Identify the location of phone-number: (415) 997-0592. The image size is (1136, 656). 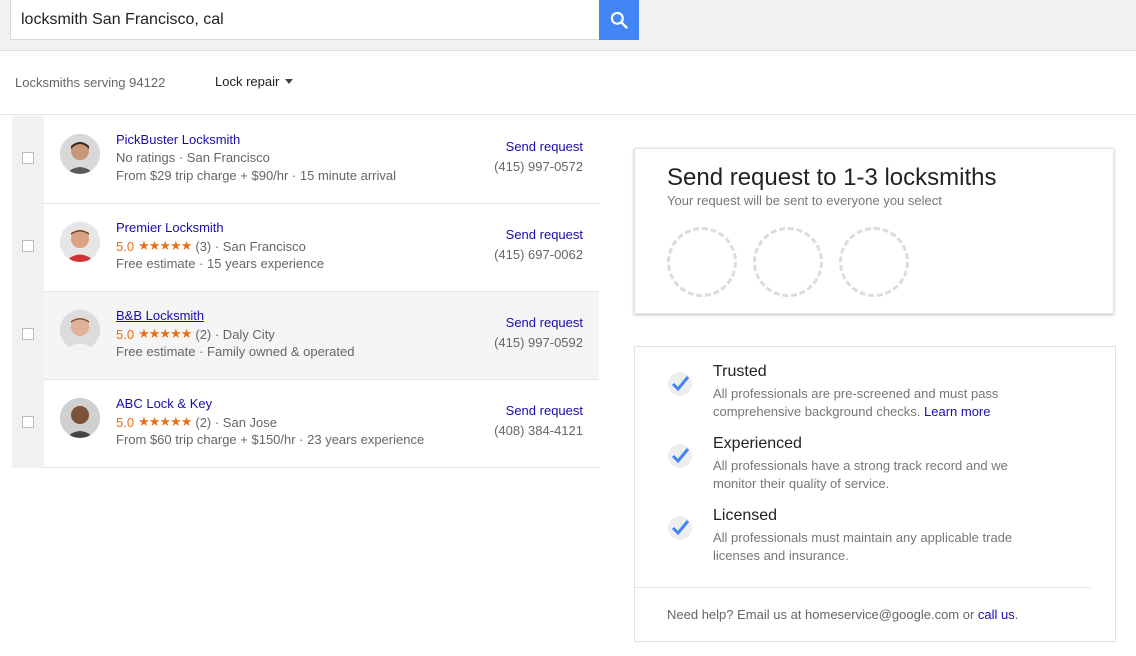
(538, 342).